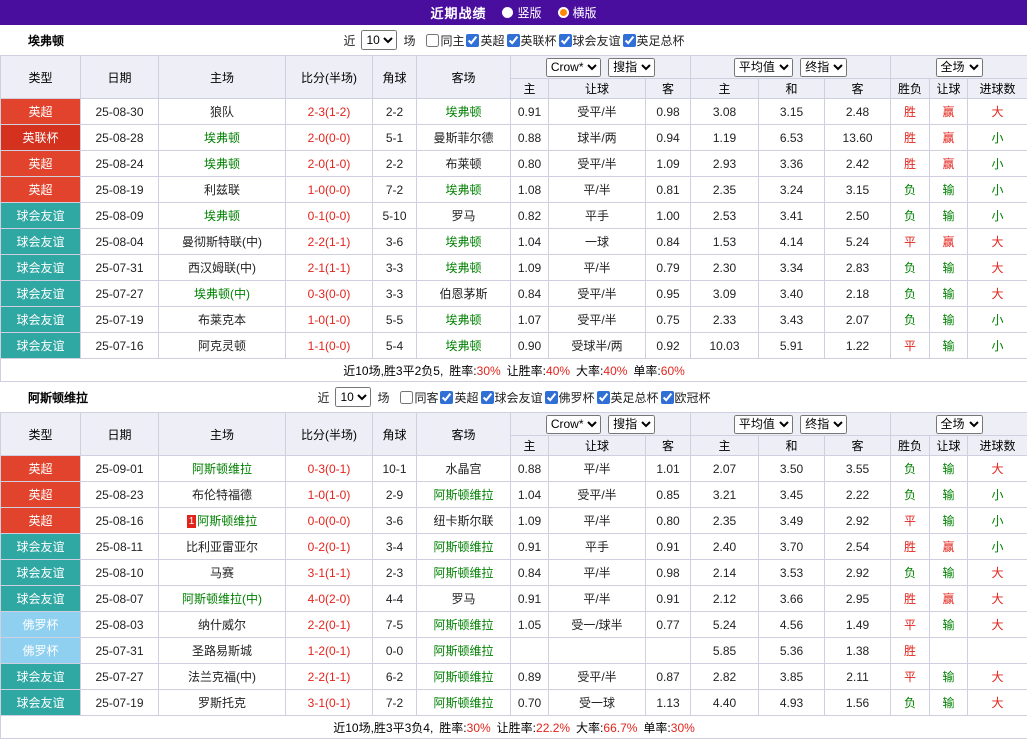 This screenshot has width=1027, height=739. I want to click on league-filter-checkbox: 英联杯, so click(532, 40).